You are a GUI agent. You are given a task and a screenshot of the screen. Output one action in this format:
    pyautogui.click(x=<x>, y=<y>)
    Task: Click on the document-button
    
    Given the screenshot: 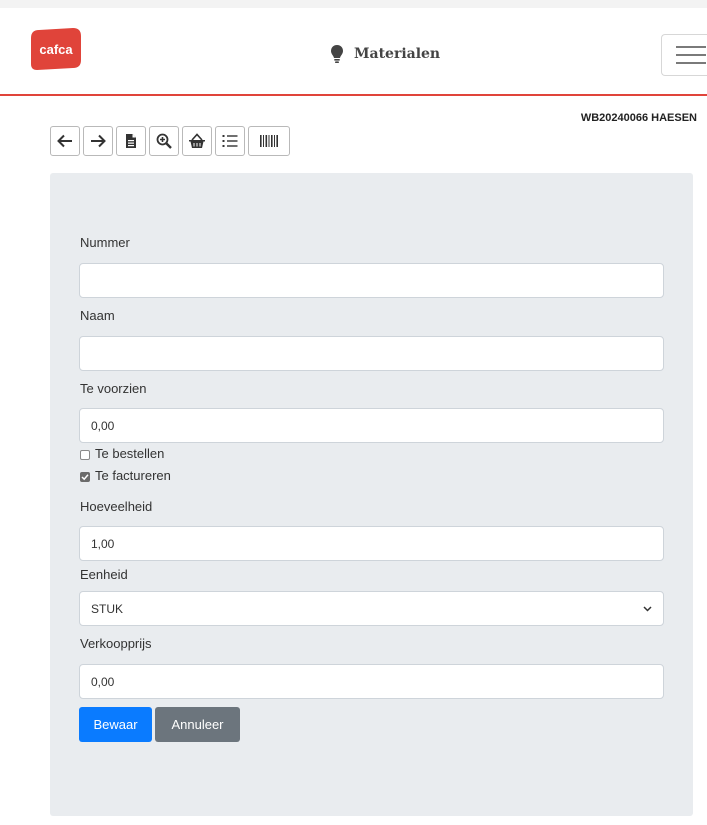 What is the action you would take?
    pyautogui.click(x=131, y=141)
    